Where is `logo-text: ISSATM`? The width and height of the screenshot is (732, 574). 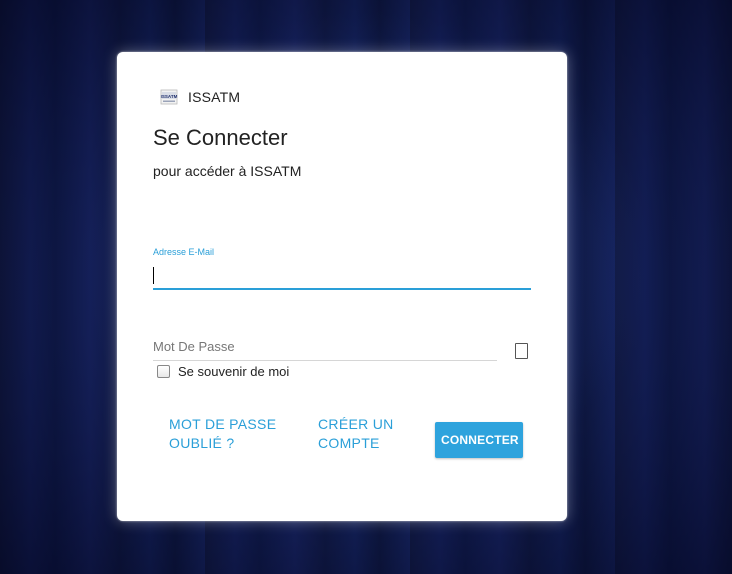 logo-text: ISSATM is located at coordinates (169, 96).